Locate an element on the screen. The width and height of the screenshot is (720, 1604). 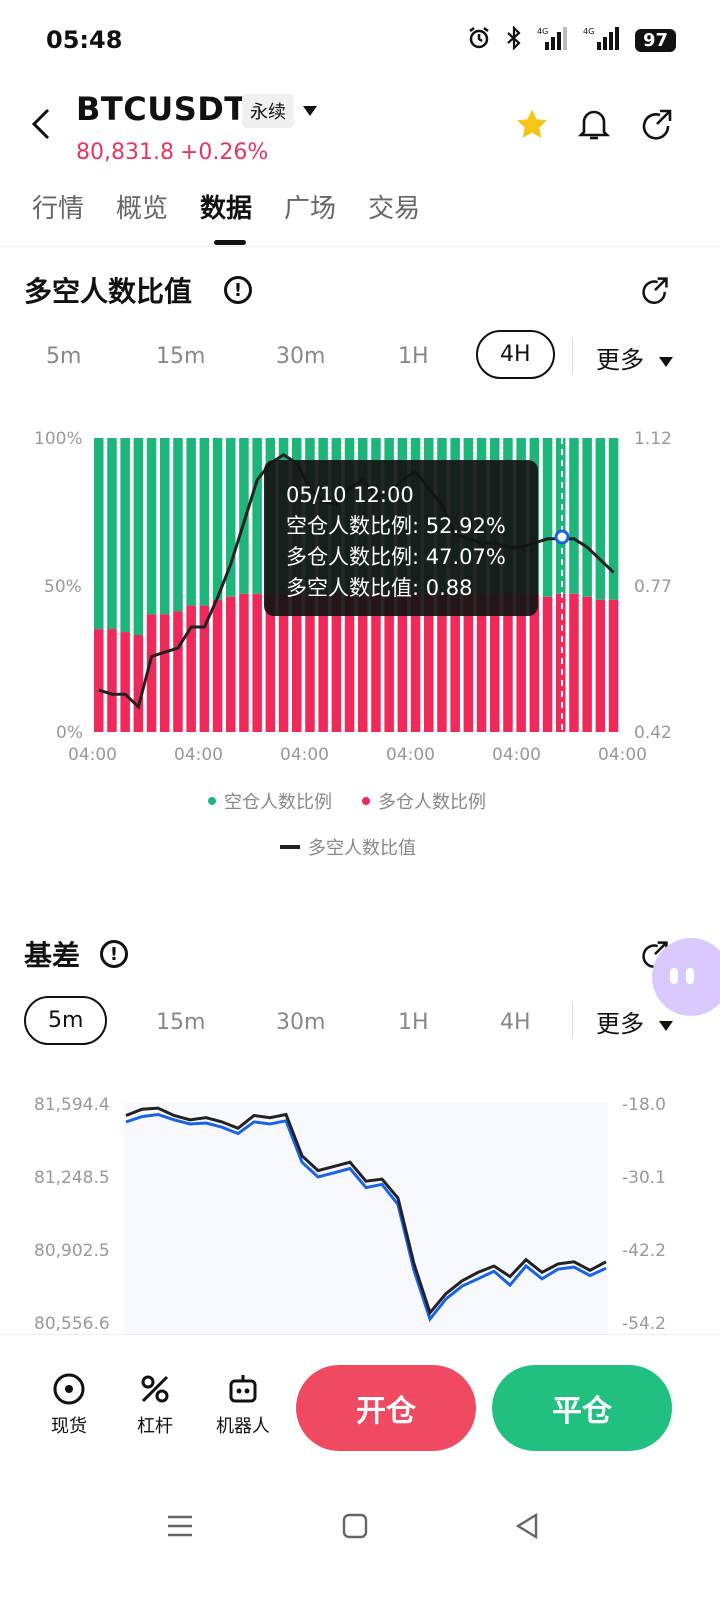
close-position-button: 平仓 is located at coordinates (582, 1408).